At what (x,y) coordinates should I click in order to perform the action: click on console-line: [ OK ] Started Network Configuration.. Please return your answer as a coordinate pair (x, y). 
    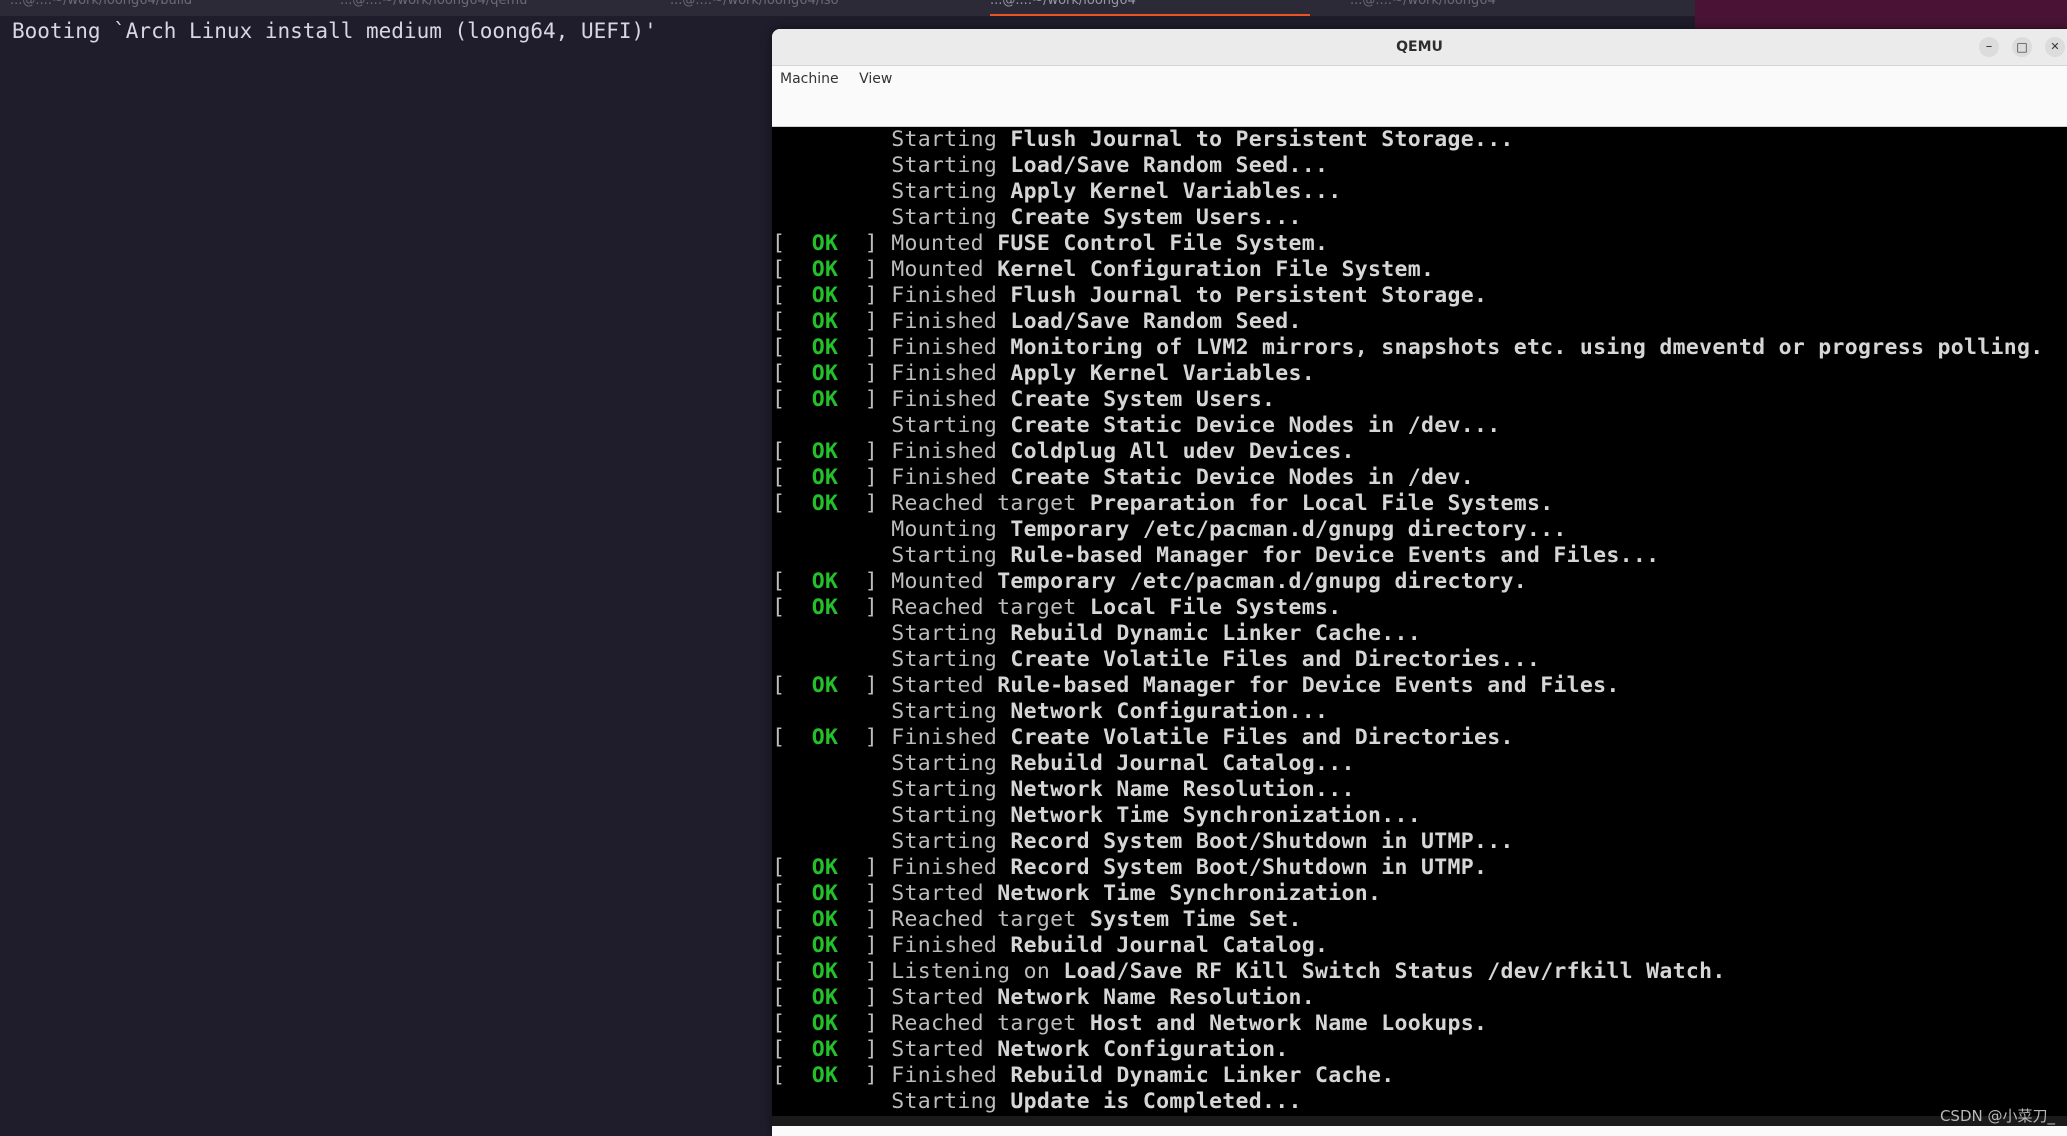
    Looking at the image, I should click on (1419, 1050).